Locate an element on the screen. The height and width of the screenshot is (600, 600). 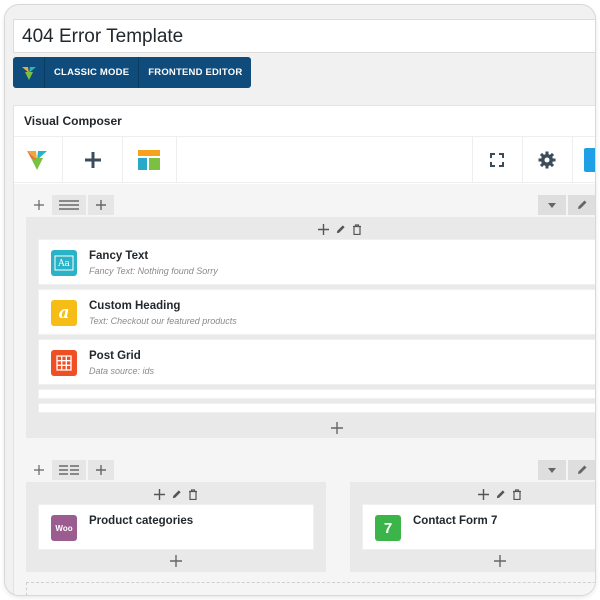
svg-text: Aa is located at coordinates (63, 264).